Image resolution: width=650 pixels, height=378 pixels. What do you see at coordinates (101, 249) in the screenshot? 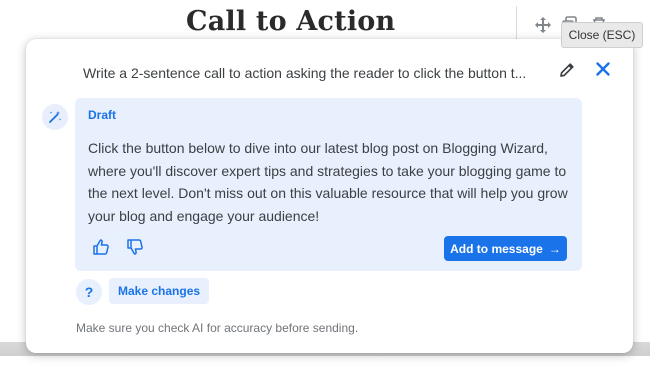
I see `thumbs-up-icon` at bounding box center [101, 249].